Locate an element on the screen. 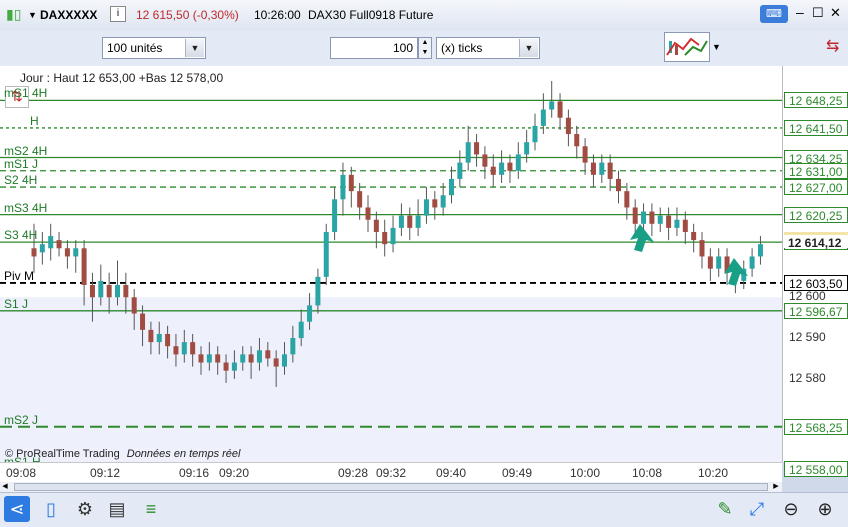 Image resolution: width=848 pixels, height=527 pixels. indicator-dropdown-icon: ▼ is located at coordinates (716, 47).